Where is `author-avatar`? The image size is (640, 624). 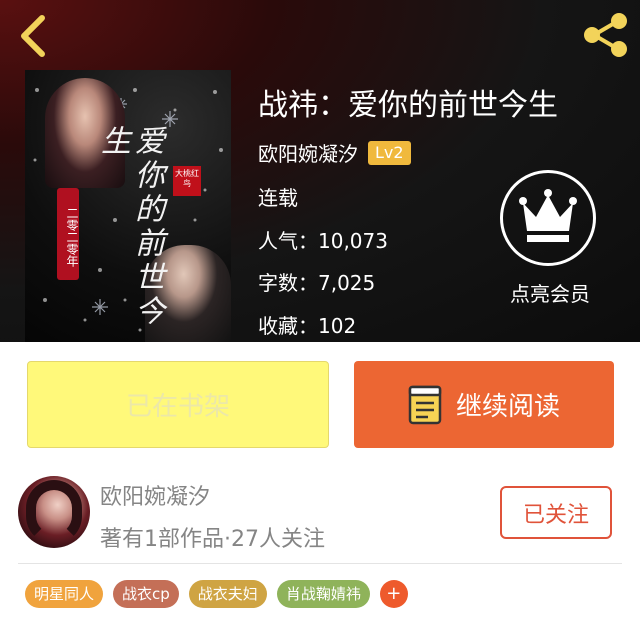 author-avatar is located at coordinates (54, 512).